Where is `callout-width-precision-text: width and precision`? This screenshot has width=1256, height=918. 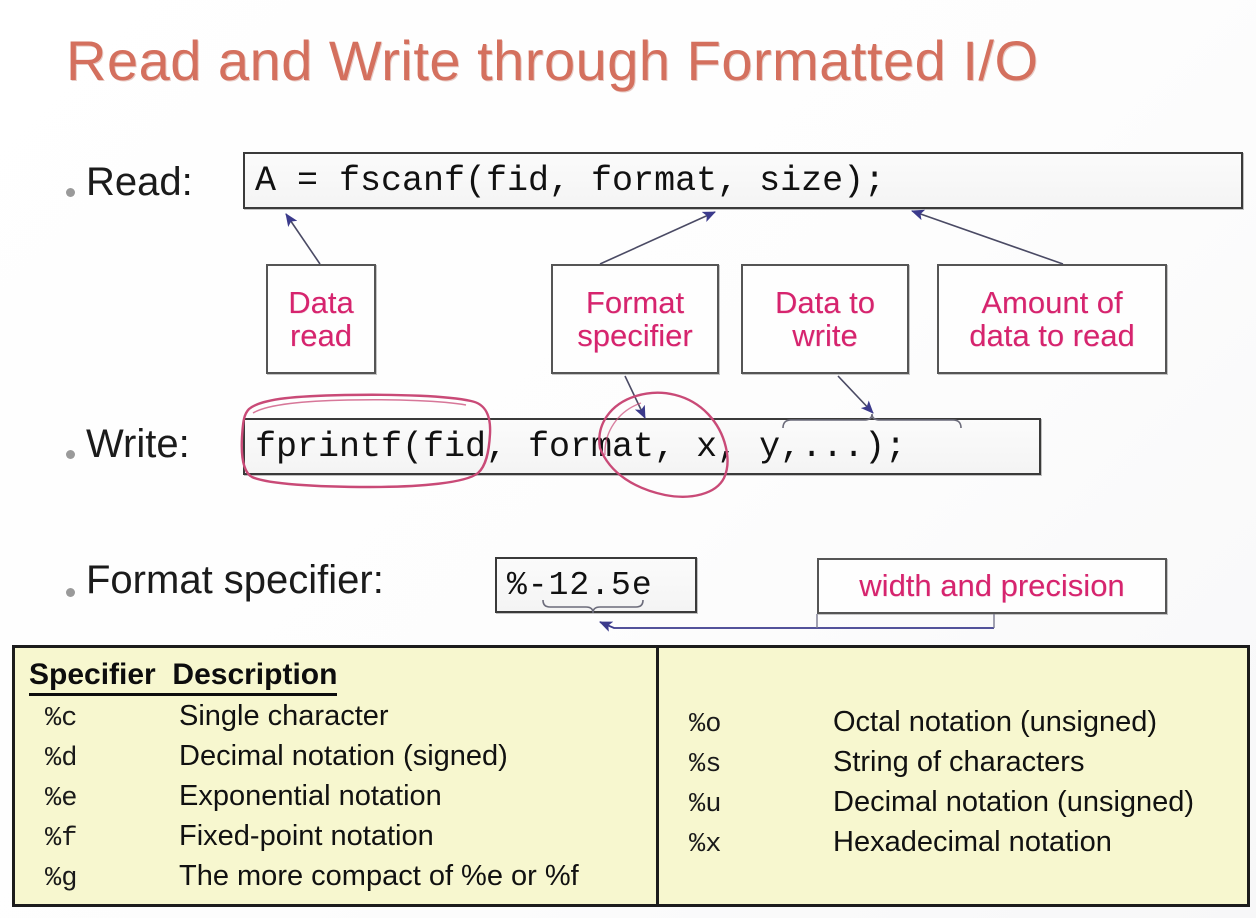
callout-width-precision-text: width and precision is located at coordinates (992, 586).